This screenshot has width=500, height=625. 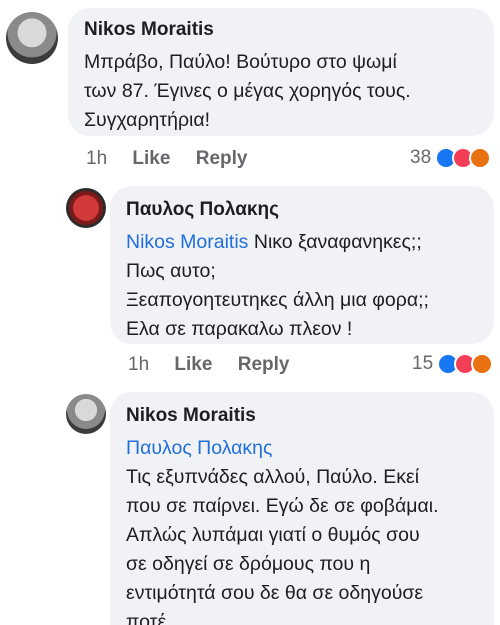 What do you see at coordinates (247, 91) in the screenshot?
I see `comment-text-line: των 87. Έγινες ο μέγας χορηγός τους.` at bounding box center [247, 91].